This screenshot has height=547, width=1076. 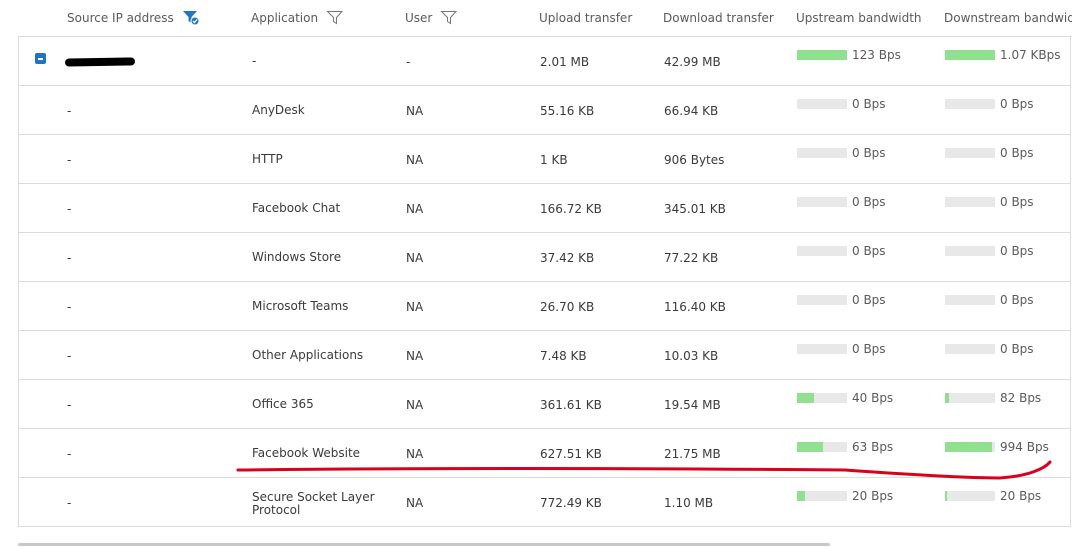 What do you see at coordinates (40, 58) in the screenshot?
I see `collapse-icon` at bounding box center [40, 58].